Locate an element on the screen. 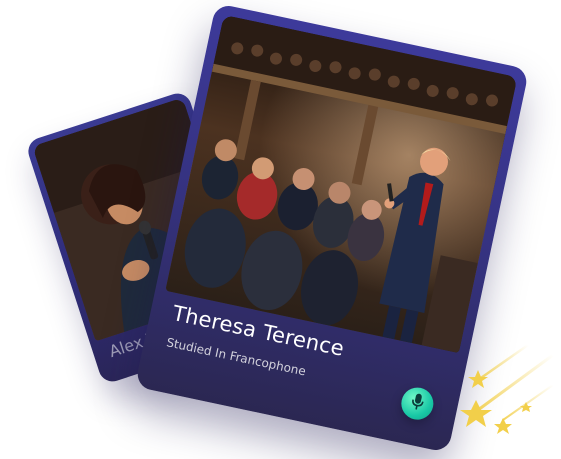  shooting-stars-right-icon is located at coordinates (503, 395).